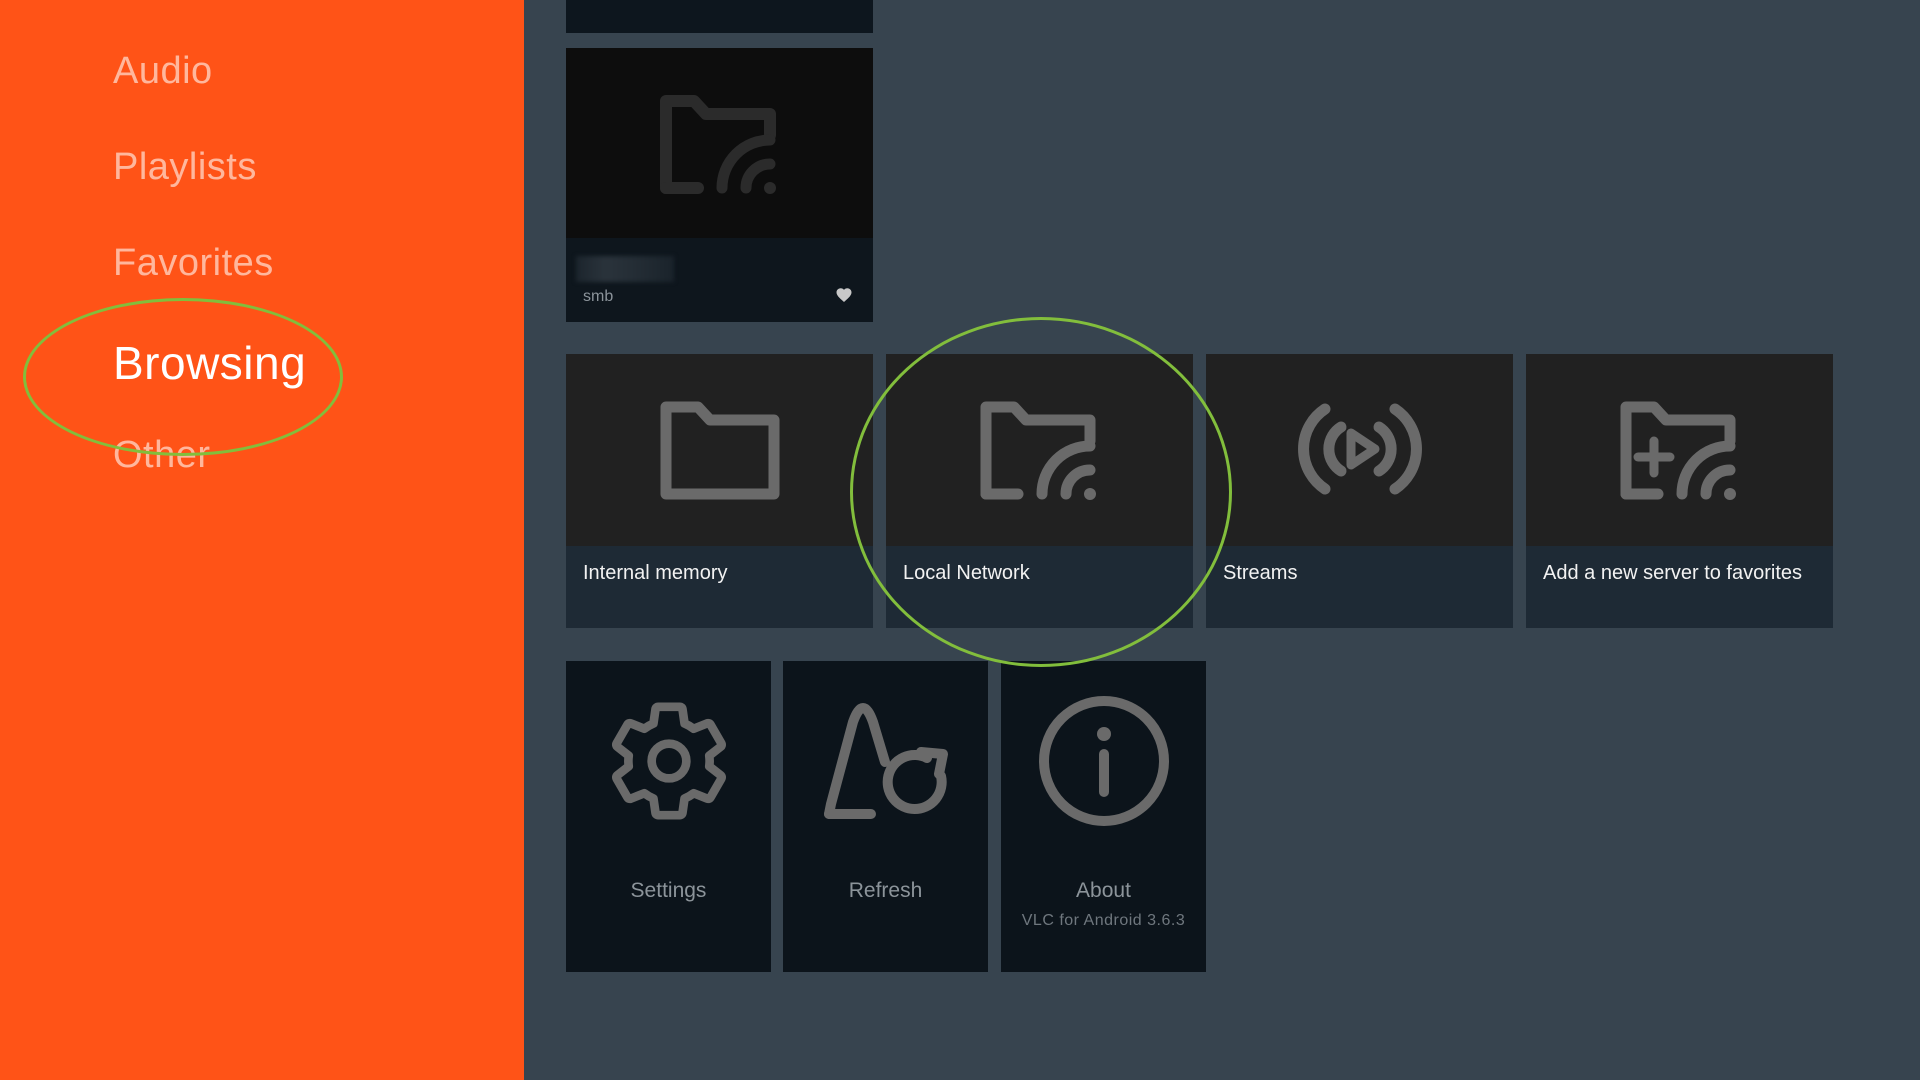 The width and height of the screenshot is (1920, 1080). Describe the element at coordinates (1673, 573) in the screenshot. I see `card-label: Add a new server to favorites` at that location.